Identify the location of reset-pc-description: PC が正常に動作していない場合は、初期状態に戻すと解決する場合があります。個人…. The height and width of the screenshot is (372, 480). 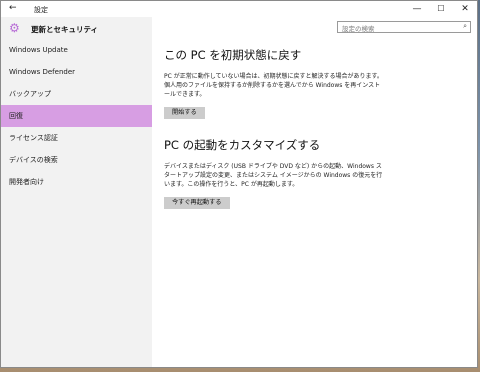
(273, 85).